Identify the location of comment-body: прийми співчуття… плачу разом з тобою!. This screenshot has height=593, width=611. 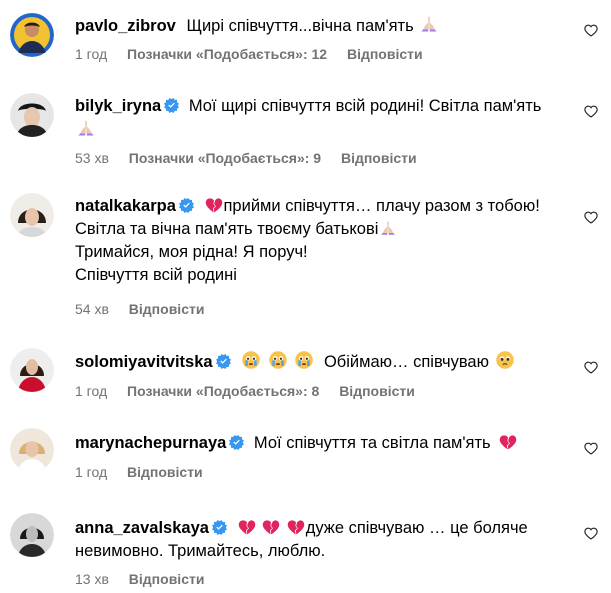
(381, 206).